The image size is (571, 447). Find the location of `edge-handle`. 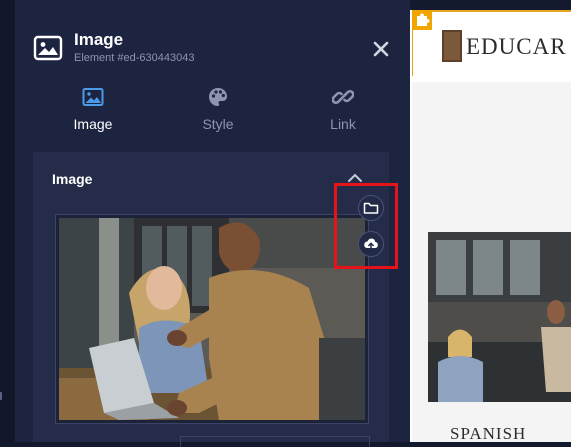

edge-handle is located at coordinates (1, 396).